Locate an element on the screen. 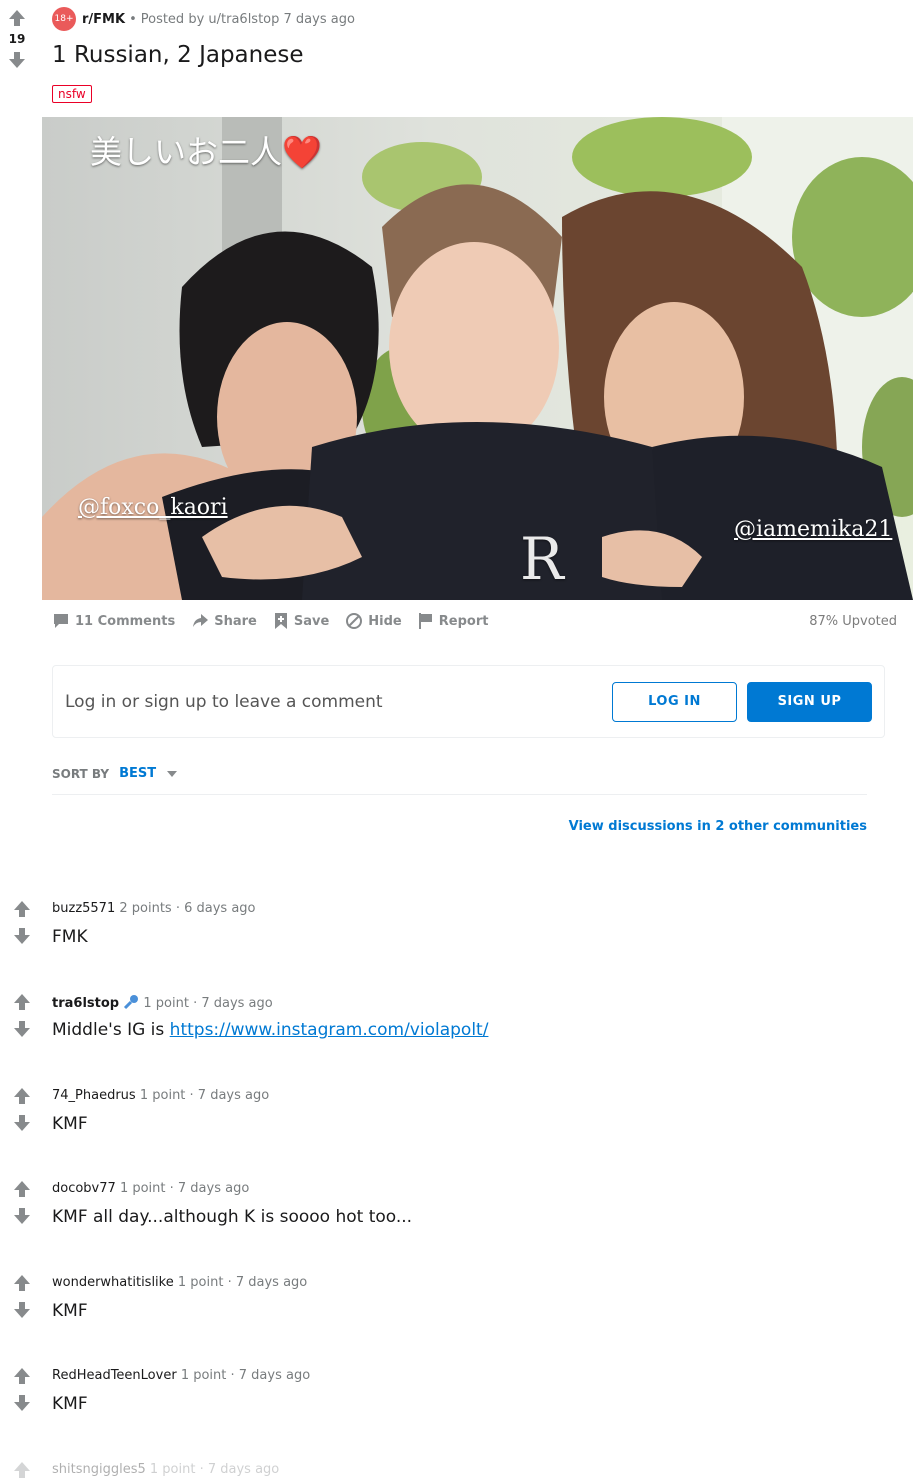  post-title: 1 Russian, 2 Japanese is located at coordinates (178, 55).